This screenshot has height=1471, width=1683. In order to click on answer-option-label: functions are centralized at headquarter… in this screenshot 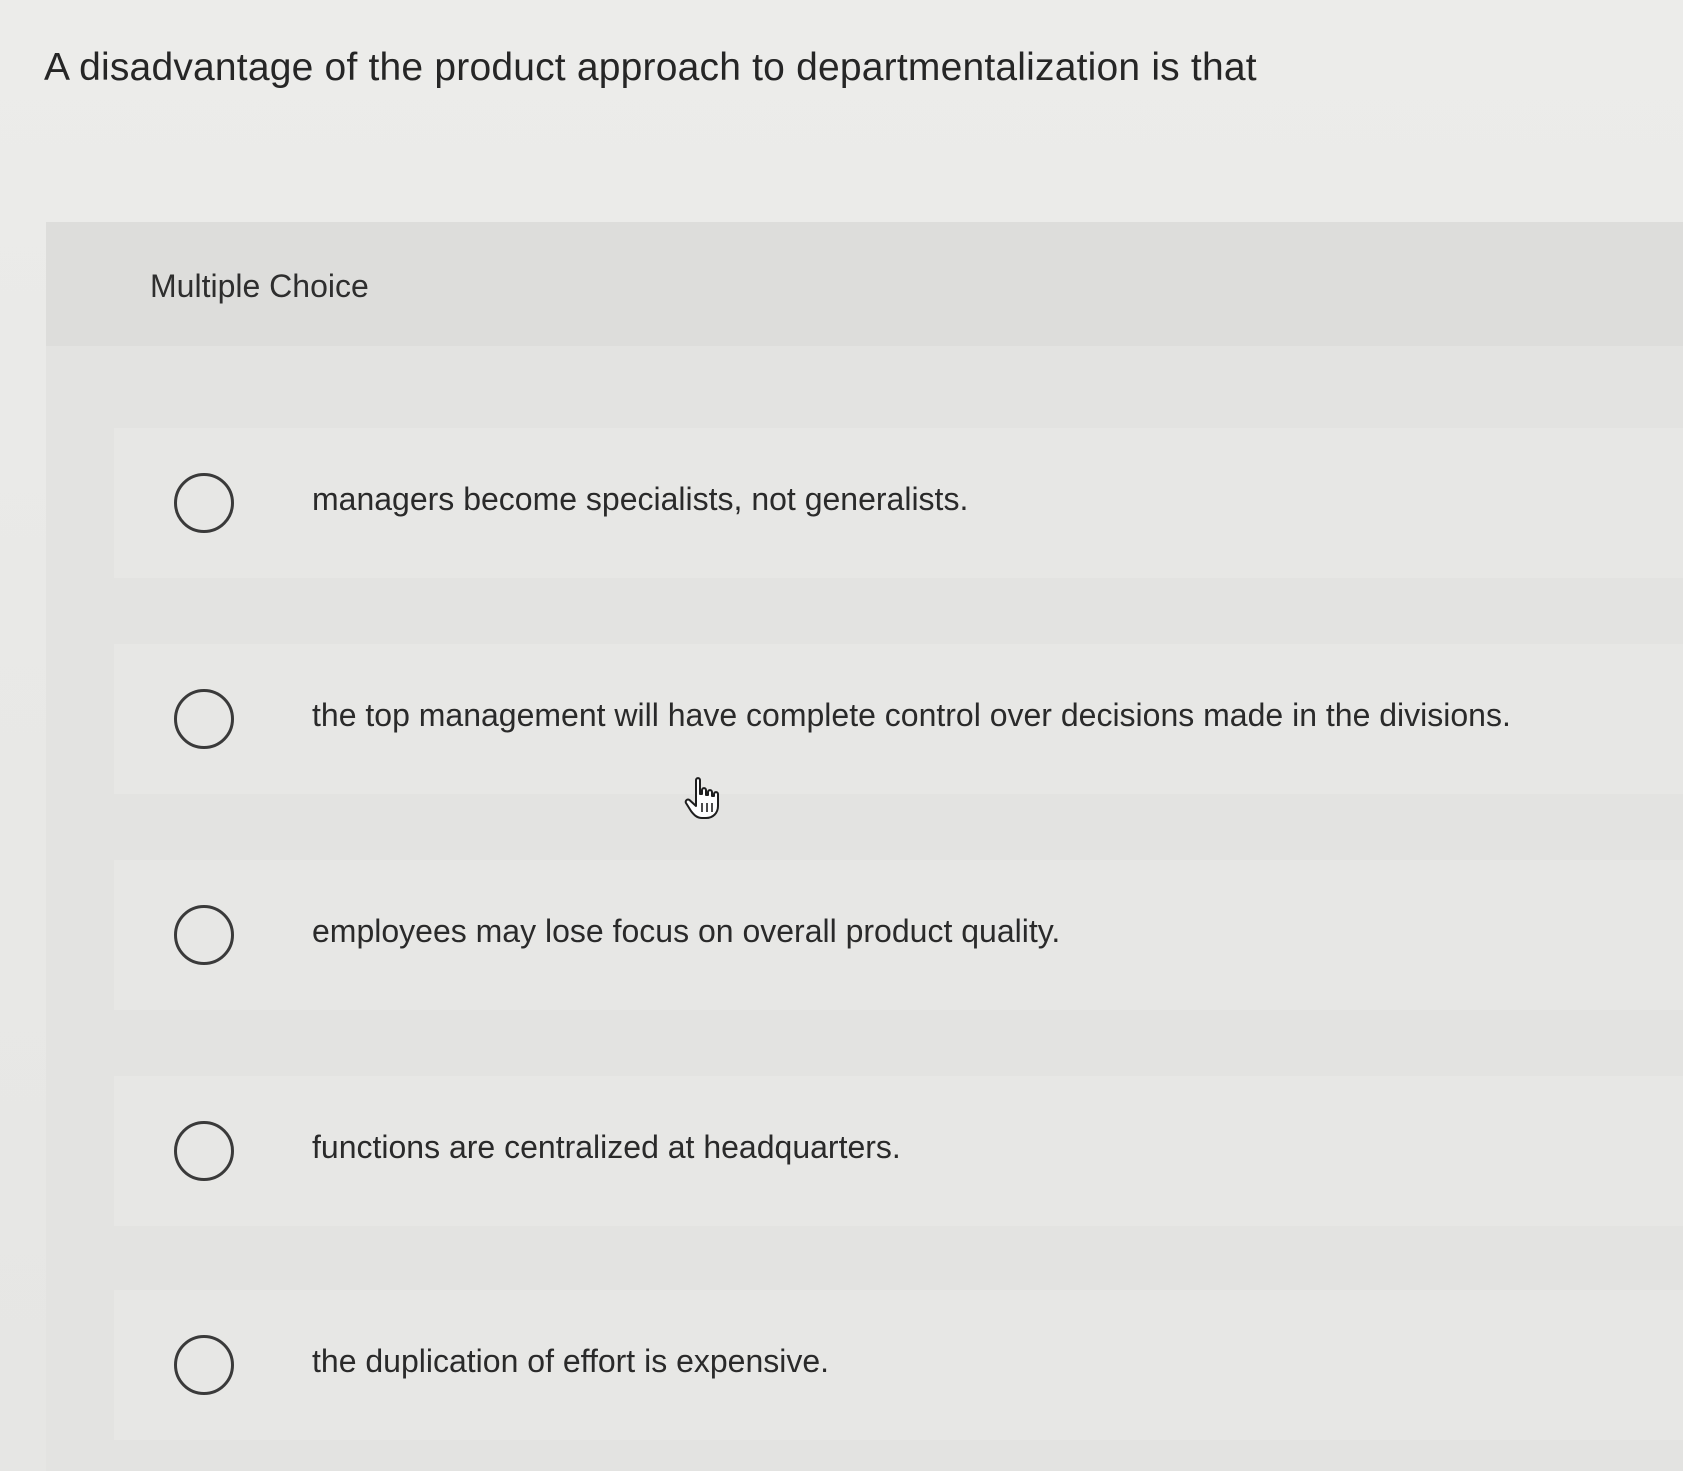, I will do `click(606, 1147)`.